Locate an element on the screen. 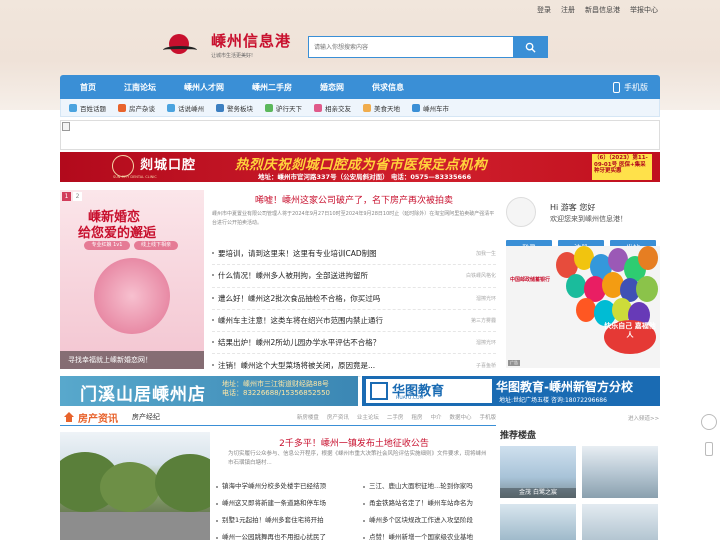 Image resolution: width=720 pixels, height=540 pixels. bank-name: 中国邮政储蓄银行 is located at coordinates (530, 280).